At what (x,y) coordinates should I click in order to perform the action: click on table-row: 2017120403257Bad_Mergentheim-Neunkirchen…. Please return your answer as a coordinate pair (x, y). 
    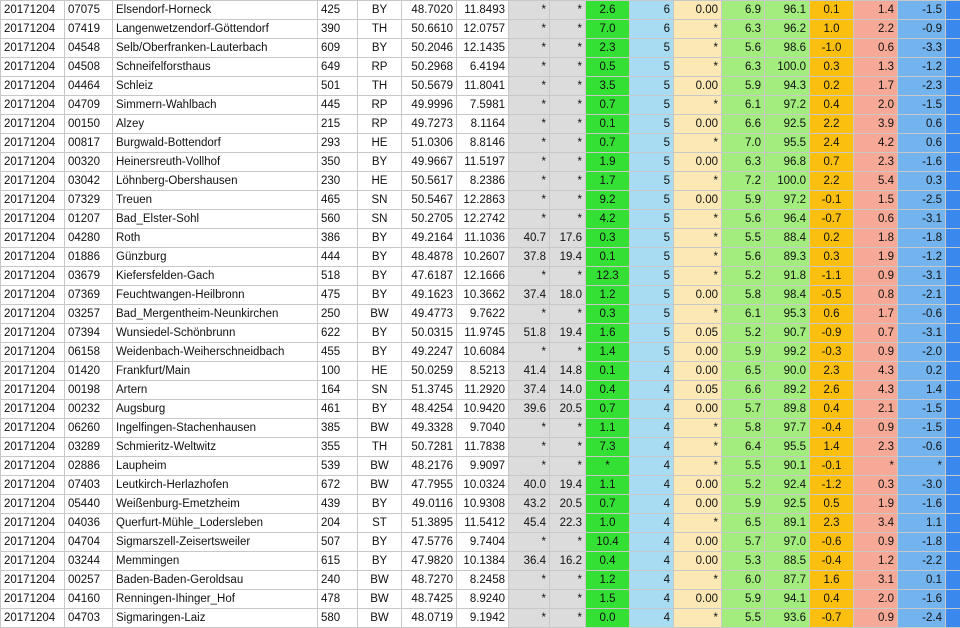
    Looking at the image, I should click on (480, 314).